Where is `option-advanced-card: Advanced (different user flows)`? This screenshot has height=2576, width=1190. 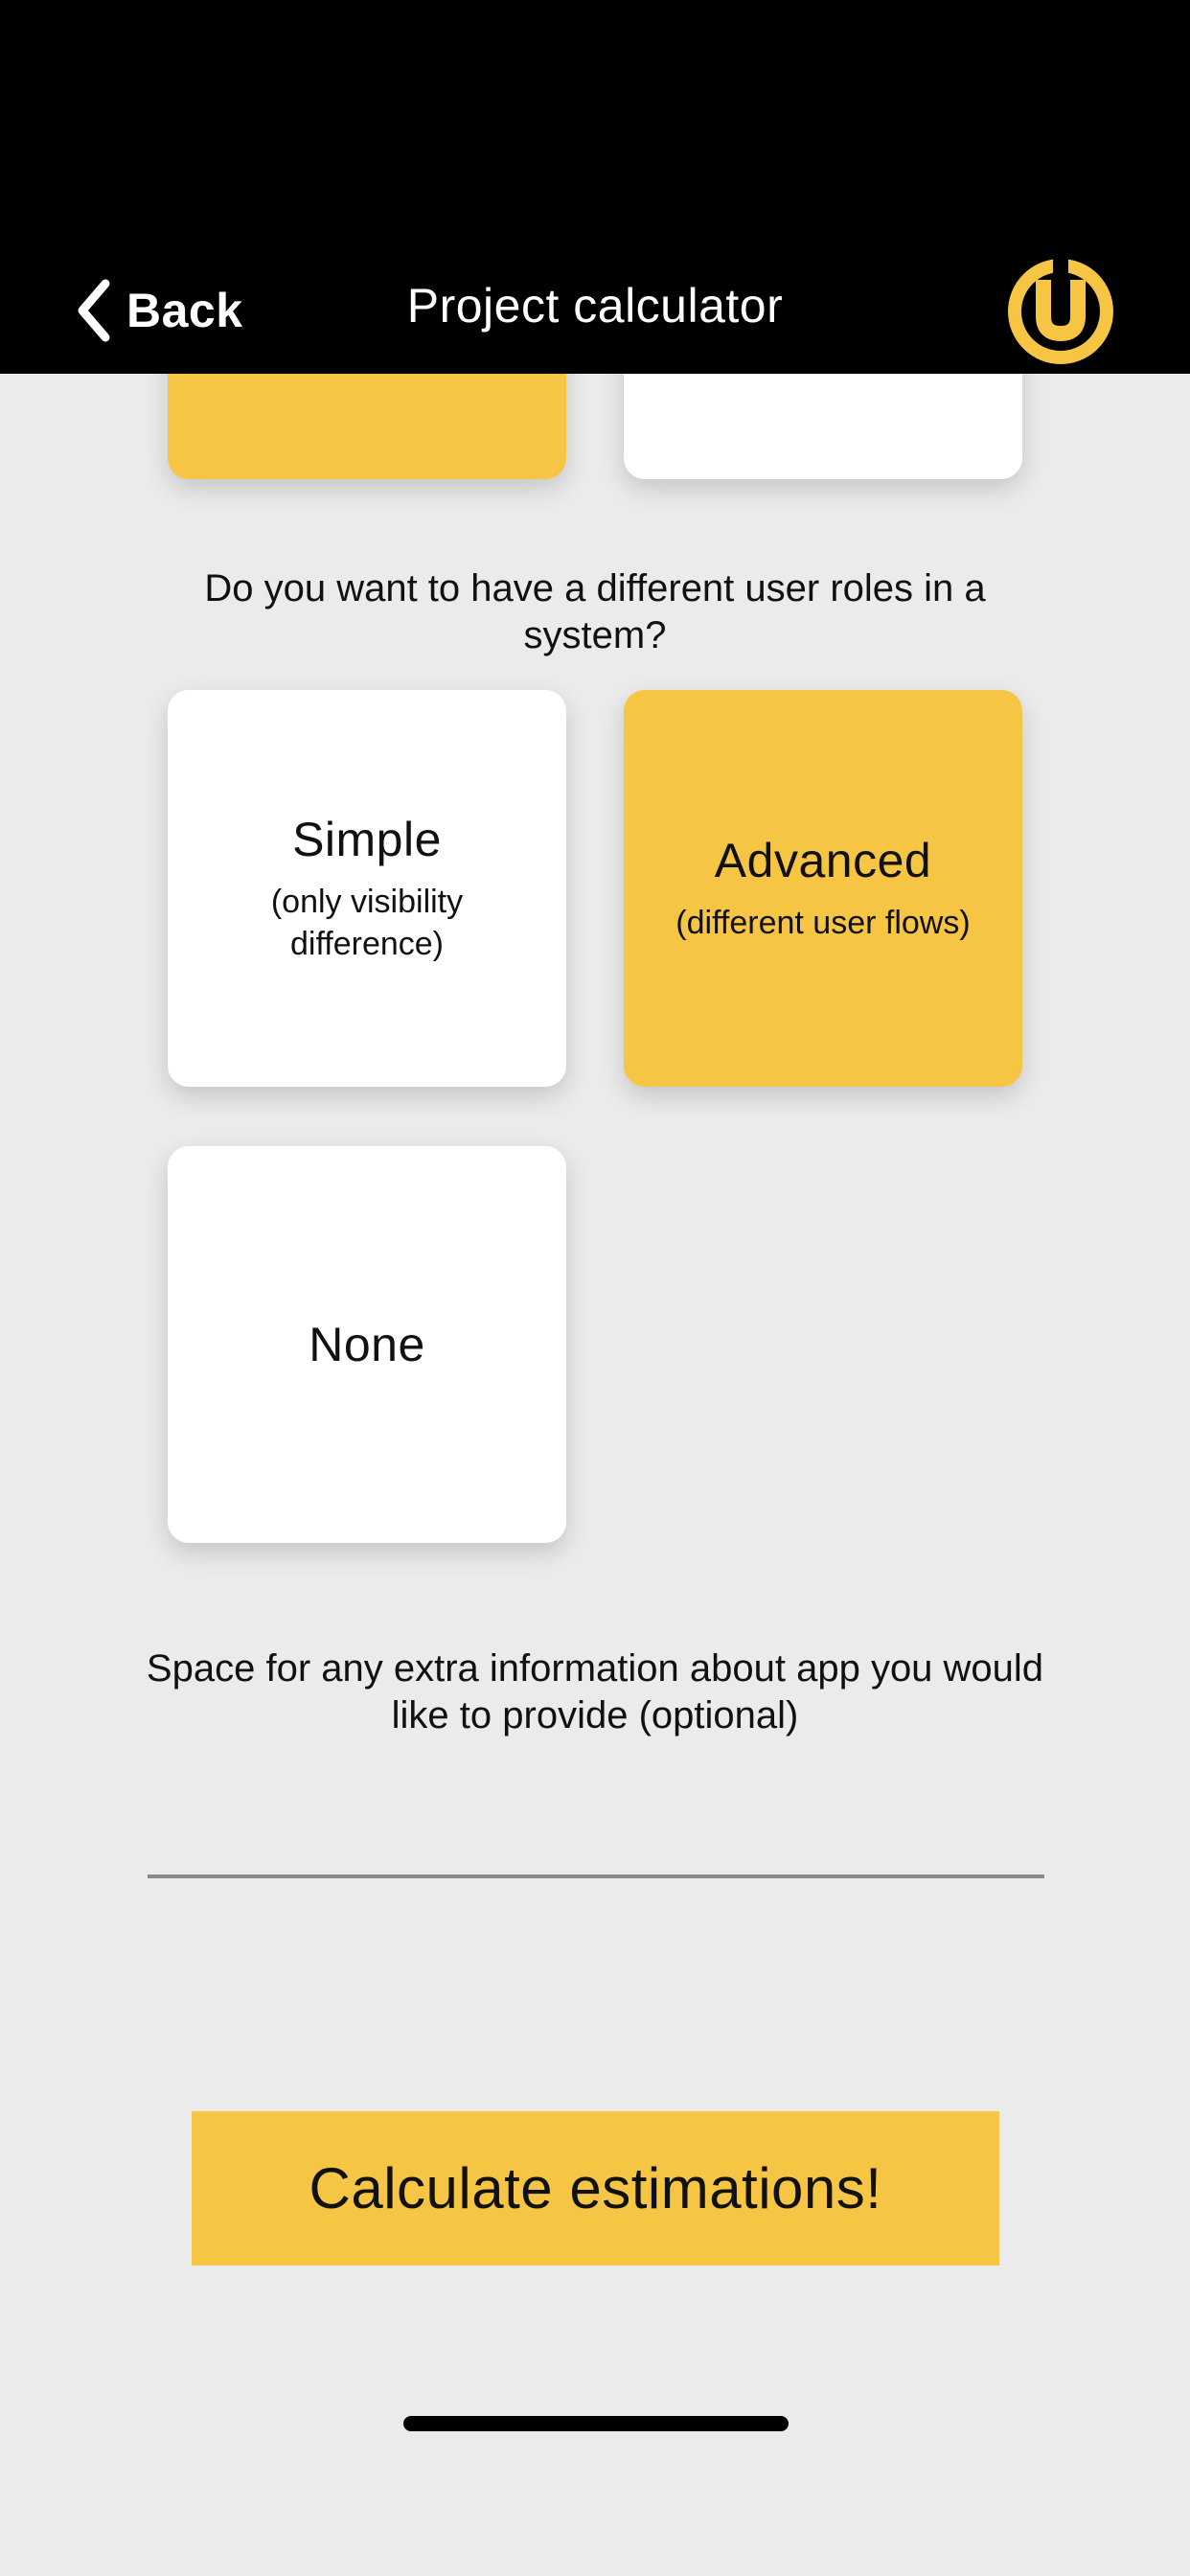 option-advanced-card: Advanced (different user flows) is located at coordinates (823, 888).